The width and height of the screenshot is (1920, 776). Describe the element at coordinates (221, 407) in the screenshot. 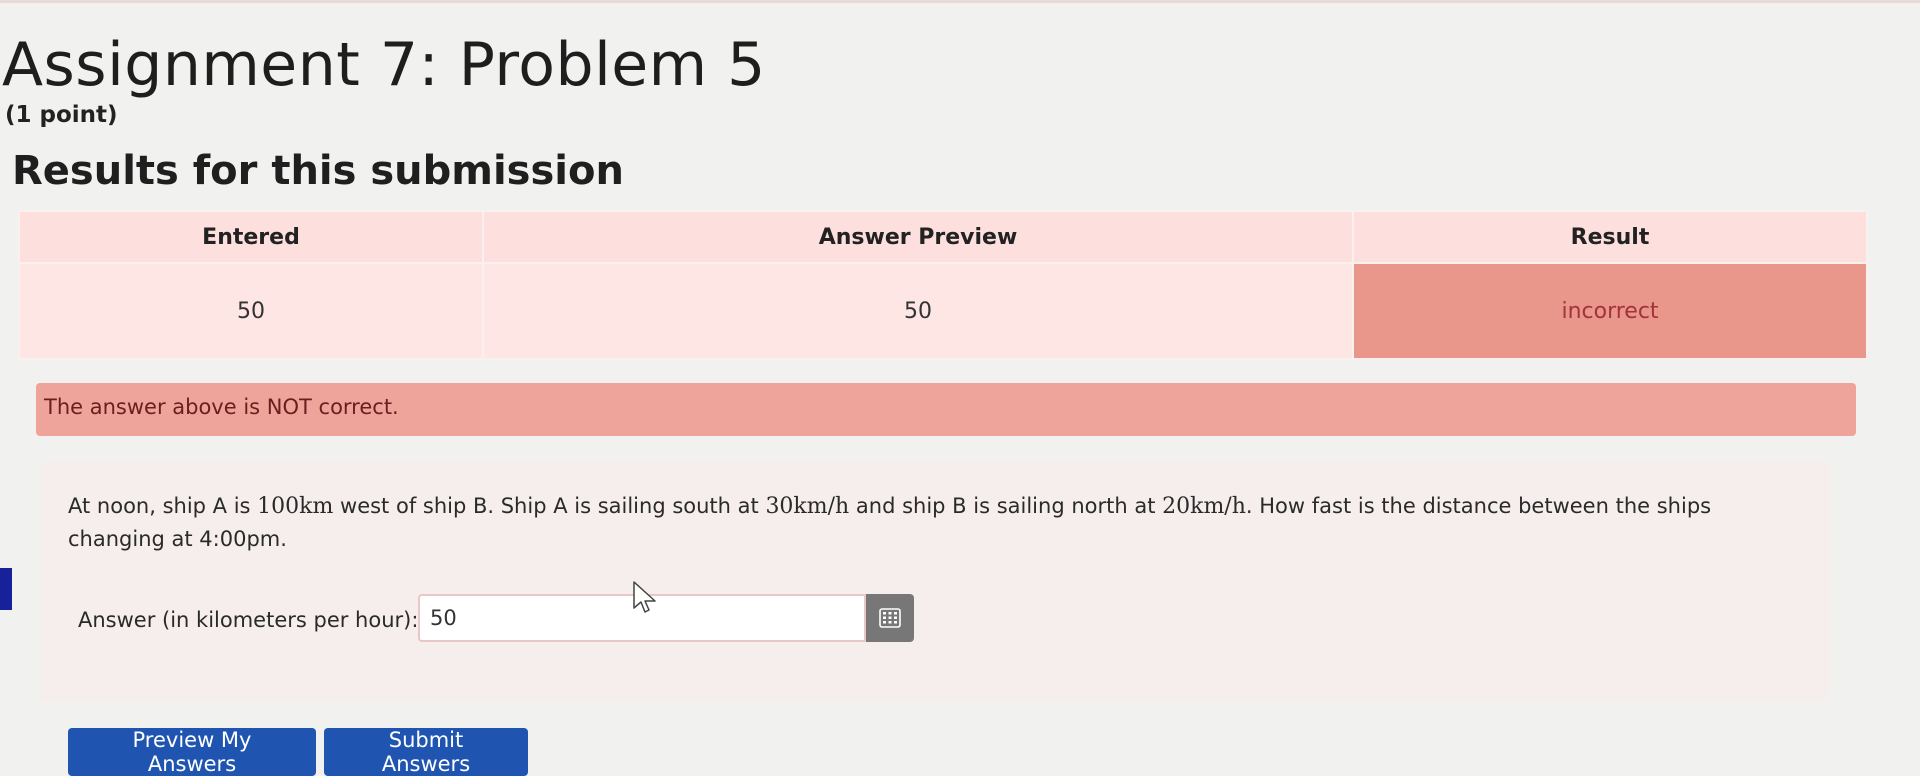

I see `alert-text: The answer above is NOT correct.` at that location.